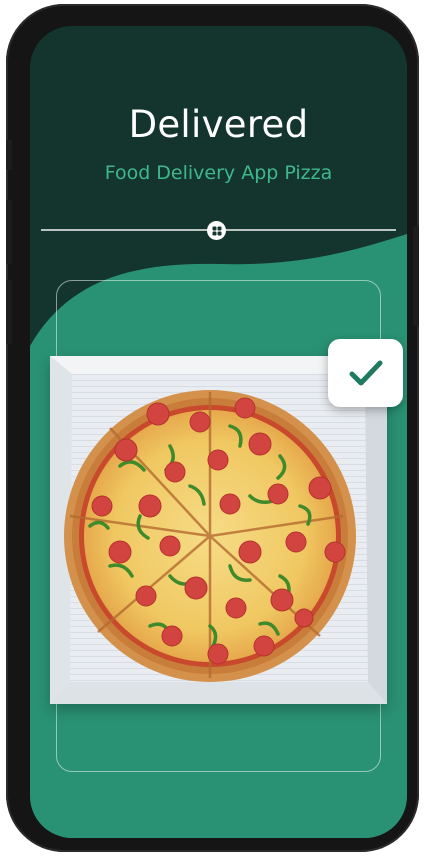 This screenshot has width=425, height=856. What do you see at coordinates (9, 155) in the screenshot?
I see `mute-switch` at bounding box center [9, 155].